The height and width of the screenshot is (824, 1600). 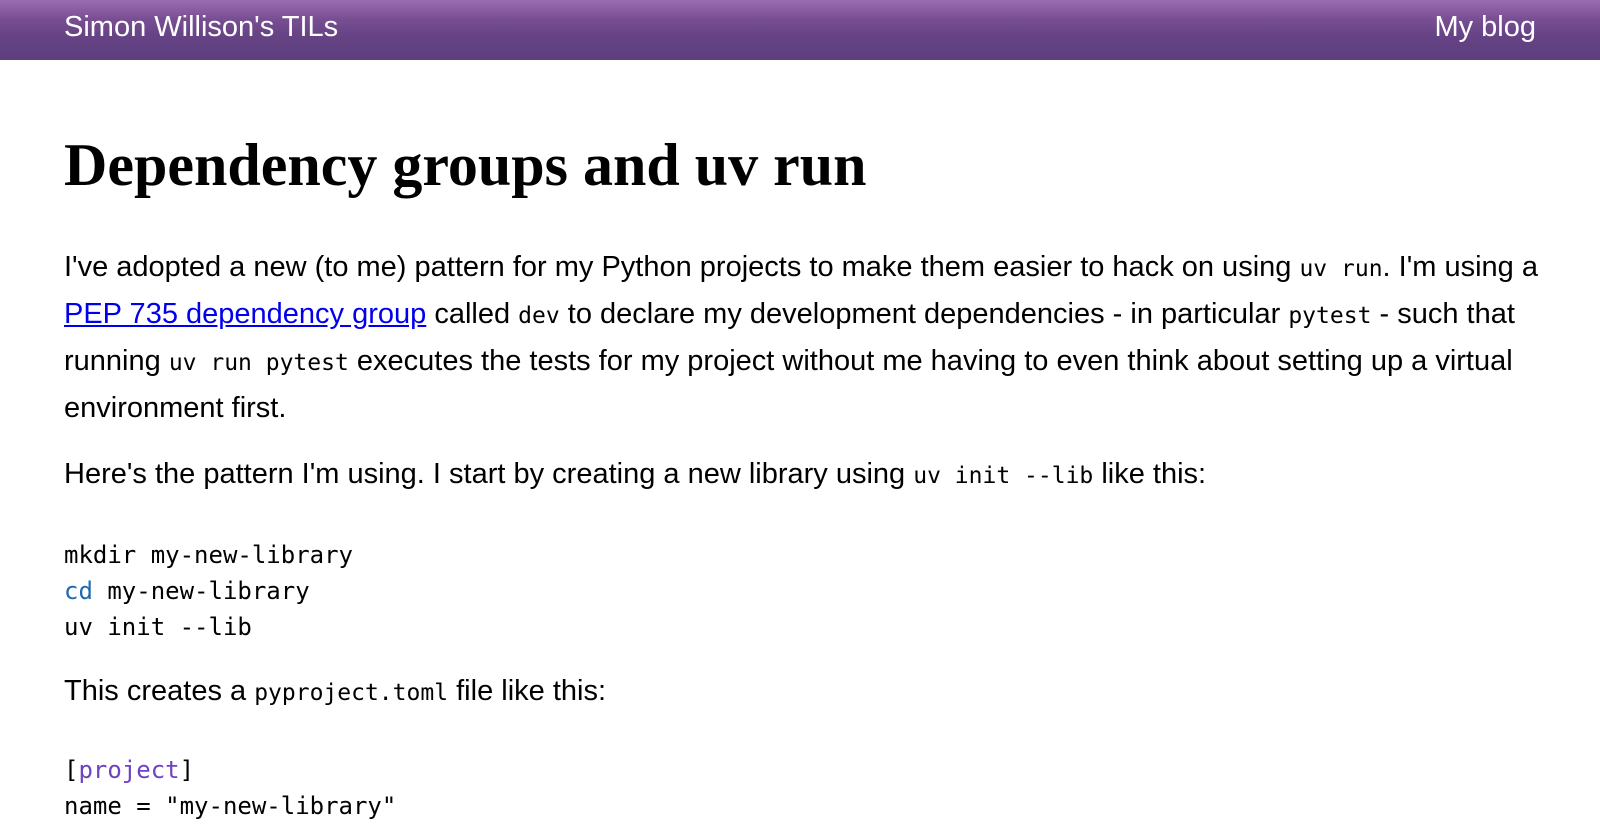 I want to click on site-title-link: Simon Willison's TILs, so click(x=201, y=27).